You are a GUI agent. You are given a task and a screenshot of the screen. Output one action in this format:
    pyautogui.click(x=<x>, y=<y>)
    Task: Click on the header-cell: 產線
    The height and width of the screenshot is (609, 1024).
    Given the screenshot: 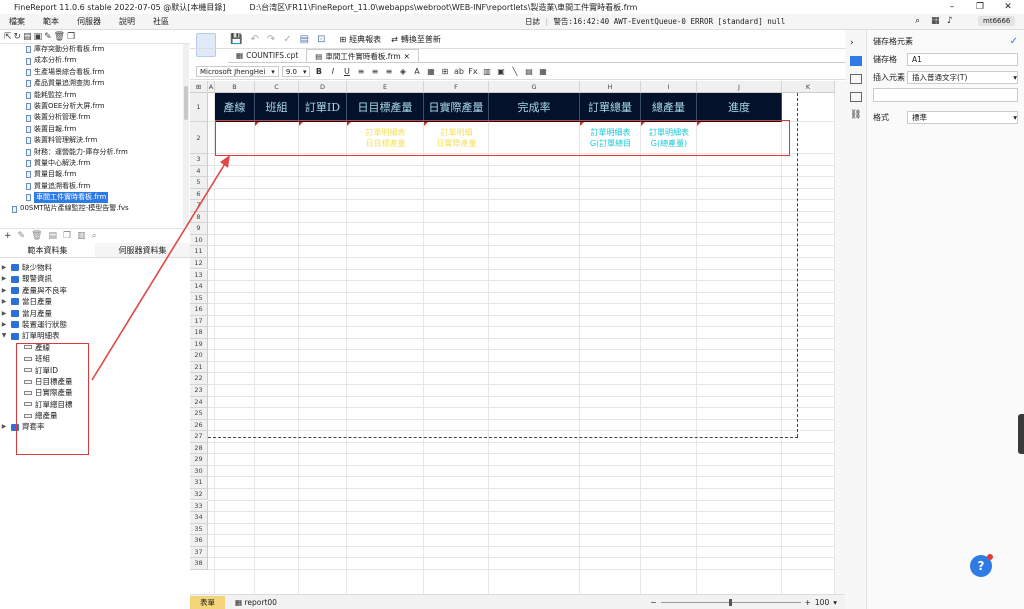 What is the action you would take?
    pyautogui.click(x=235, y=107)
    